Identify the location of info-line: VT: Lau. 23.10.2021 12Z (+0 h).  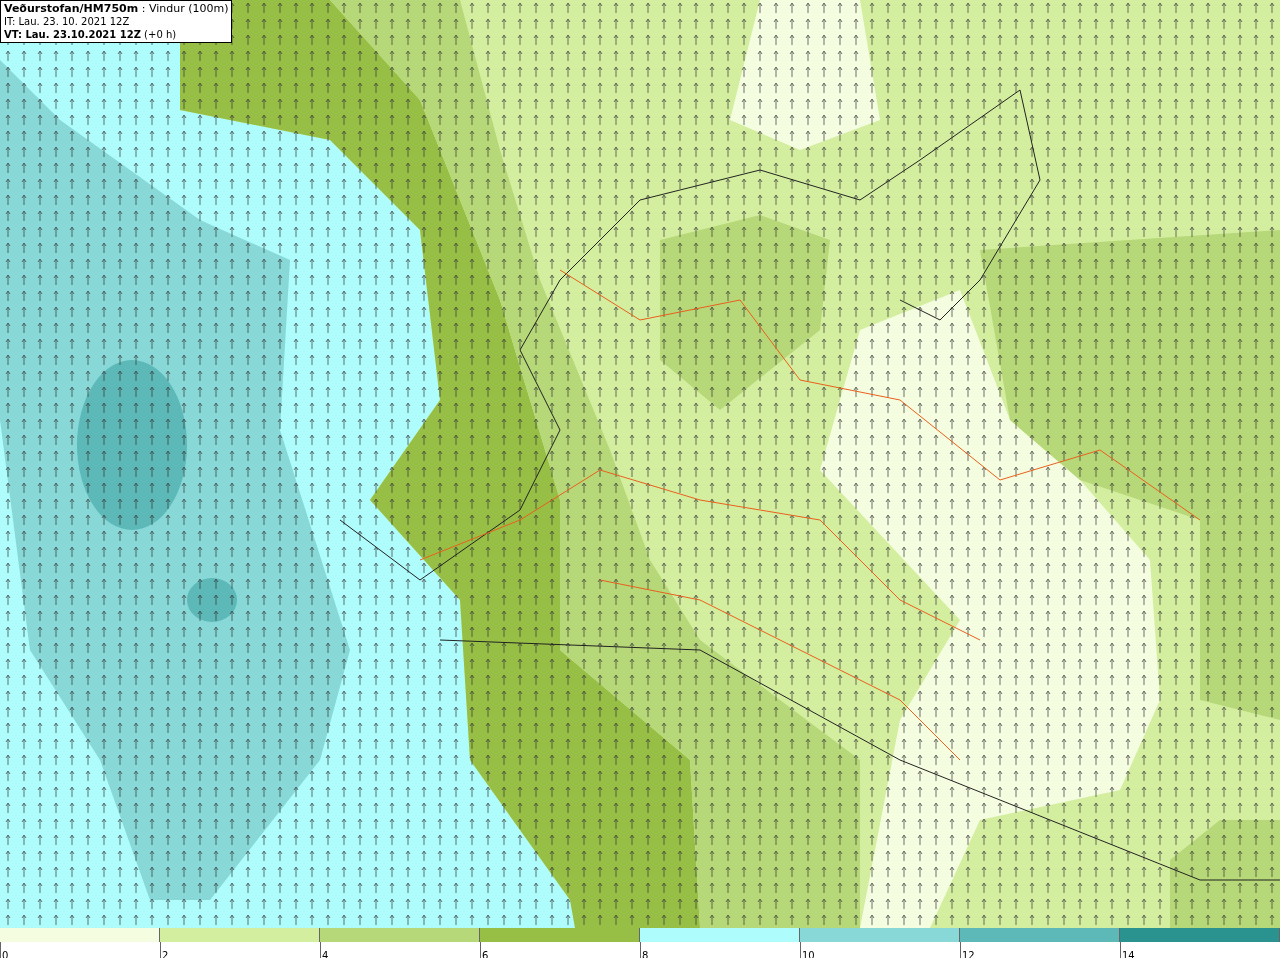
(91, 34).